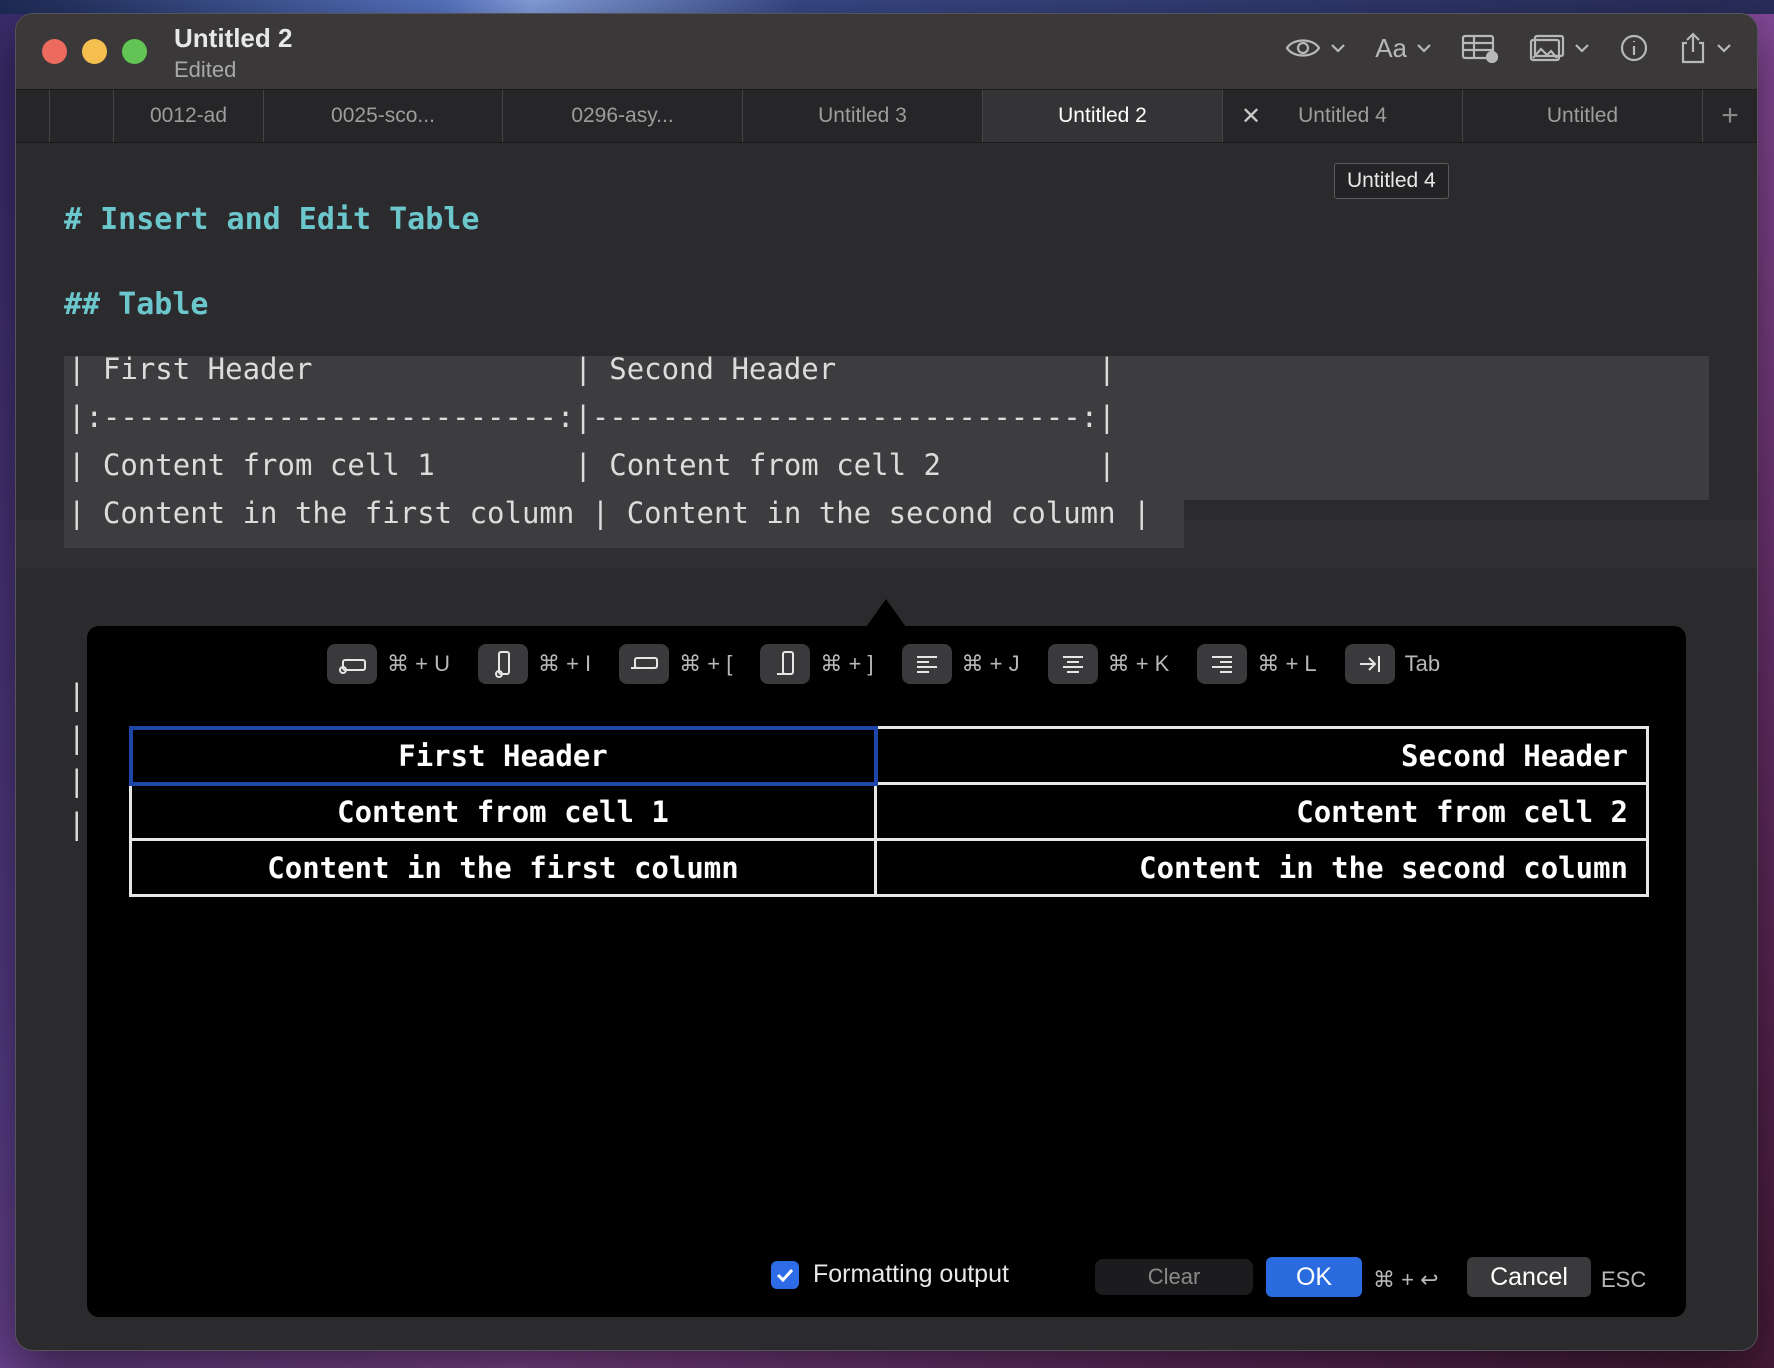 This screenshot has width=1774, height=1368. Describe the element at coordinates (1343, 116) in the screenshot. I see `tab-item: ✕ Untitled 4` at that location.